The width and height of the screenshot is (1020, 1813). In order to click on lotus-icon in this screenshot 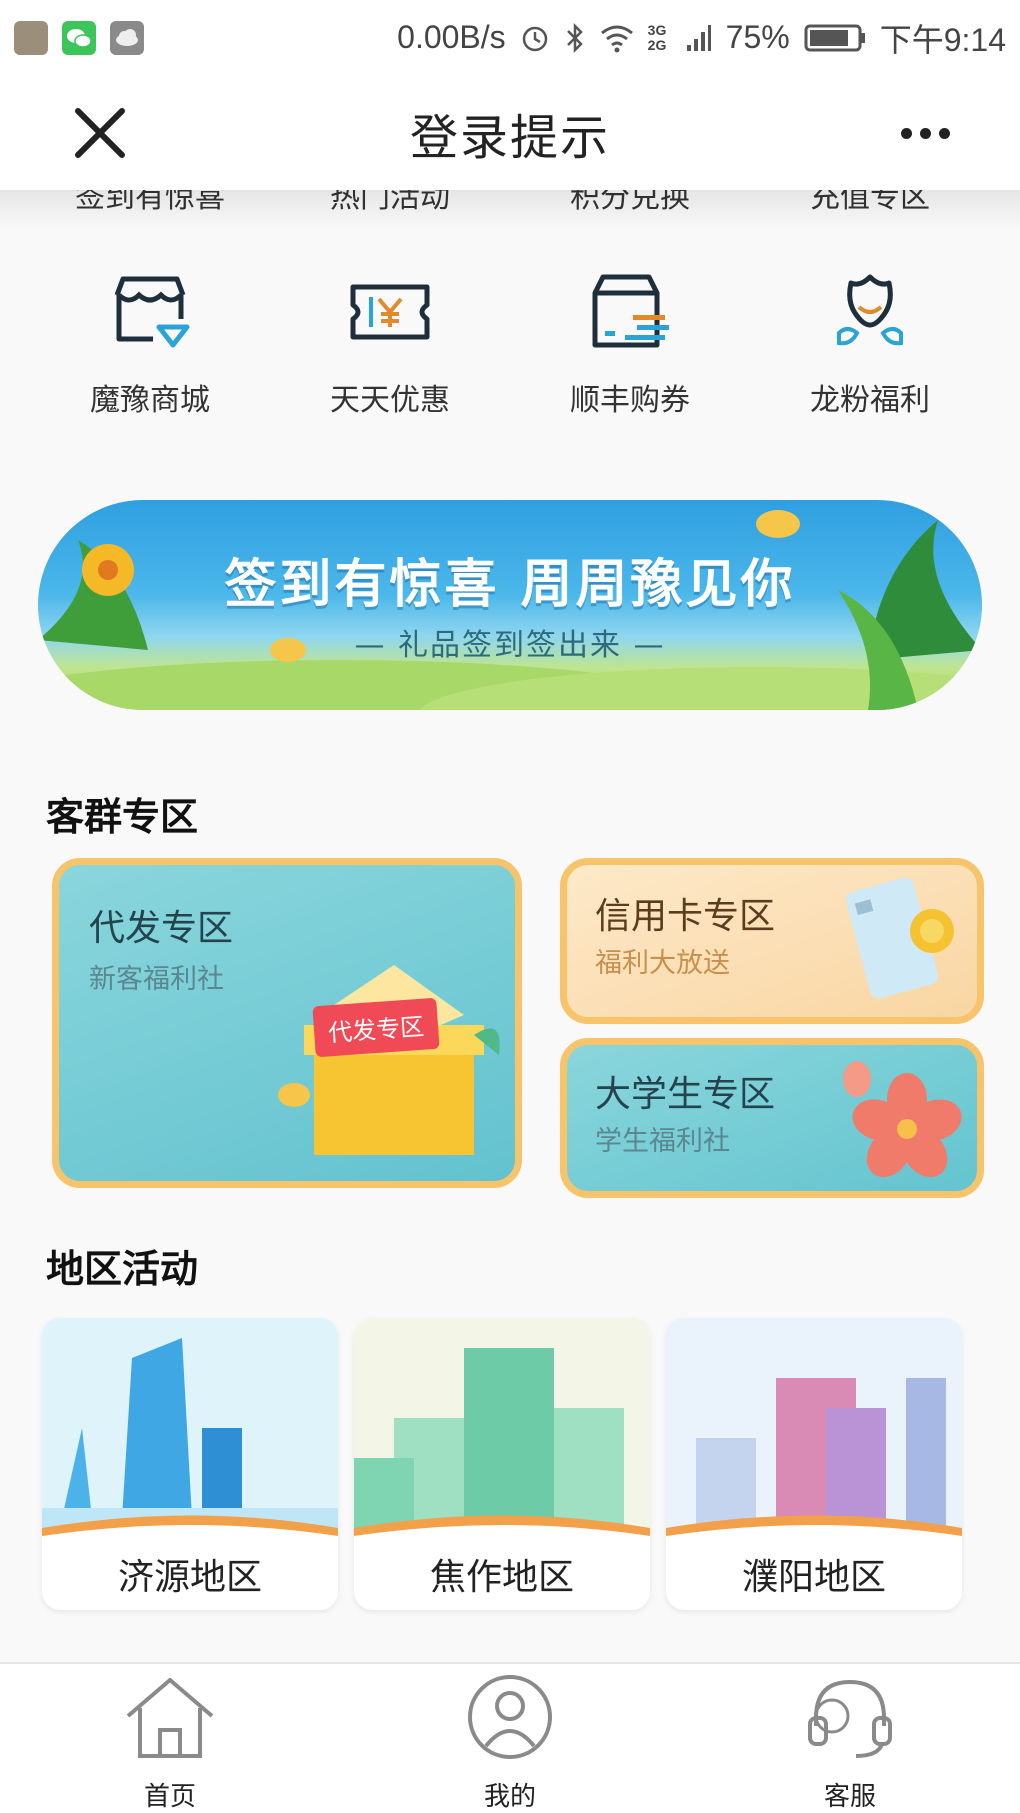, I will do `click(870, 310)`.